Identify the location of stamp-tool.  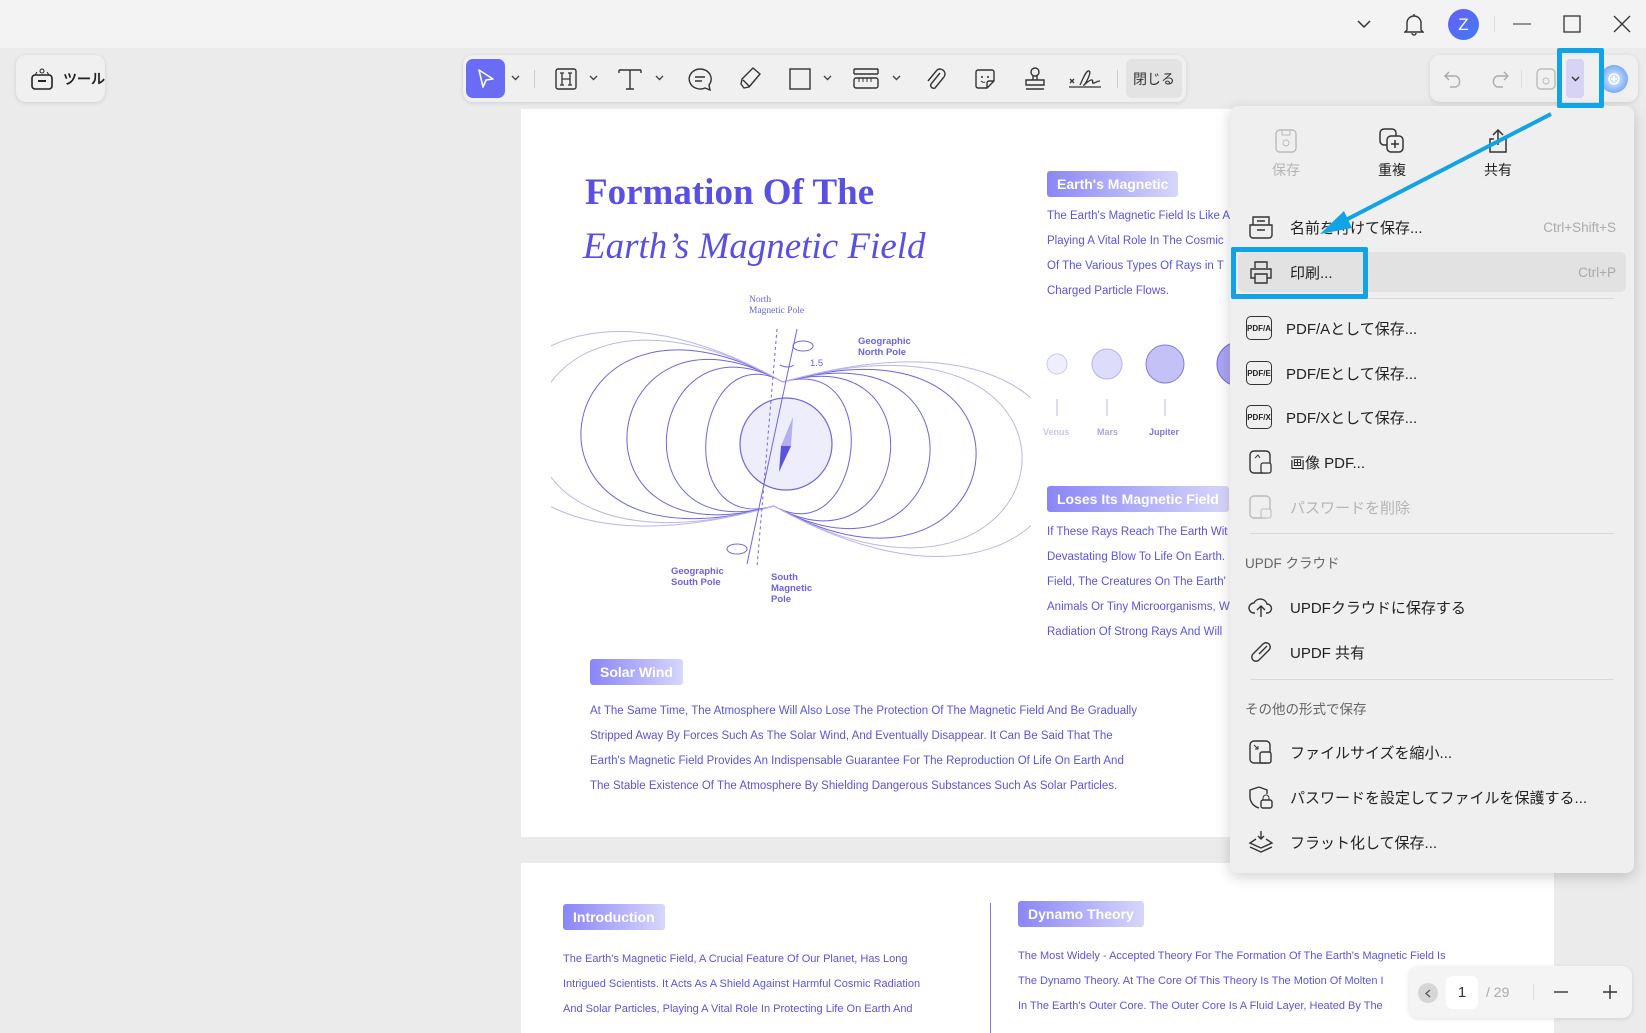
(1035, 79).